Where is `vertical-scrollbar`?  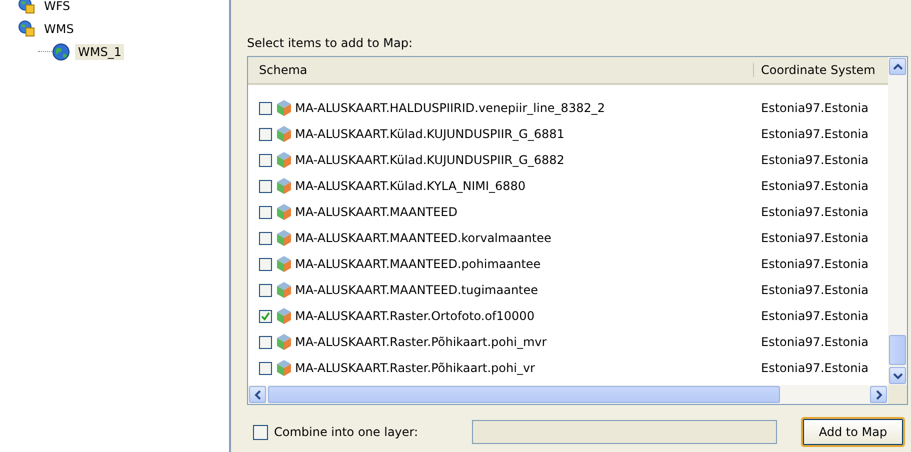 vertical-scrollbar is located at coordinates (897, 221).